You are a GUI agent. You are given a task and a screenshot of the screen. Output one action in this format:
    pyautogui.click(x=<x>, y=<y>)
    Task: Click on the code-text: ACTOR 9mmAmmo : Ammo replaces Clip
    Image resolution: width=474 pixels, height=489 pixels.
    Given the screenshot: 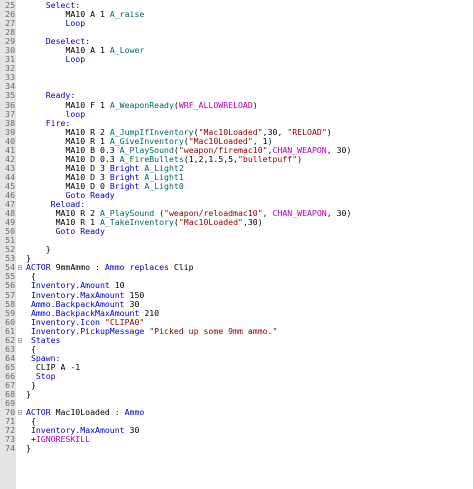 What is the action you would take?
    pyautogui.click(x=110, y=267)
    